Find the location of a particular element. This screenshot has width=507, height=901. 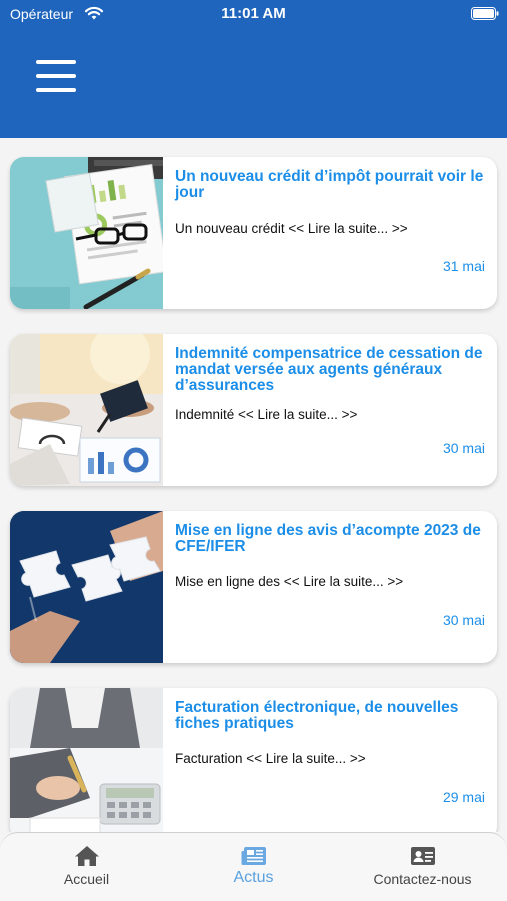

status-bar: Opérateur 11:01 AM is located at coordinates (253, 15).